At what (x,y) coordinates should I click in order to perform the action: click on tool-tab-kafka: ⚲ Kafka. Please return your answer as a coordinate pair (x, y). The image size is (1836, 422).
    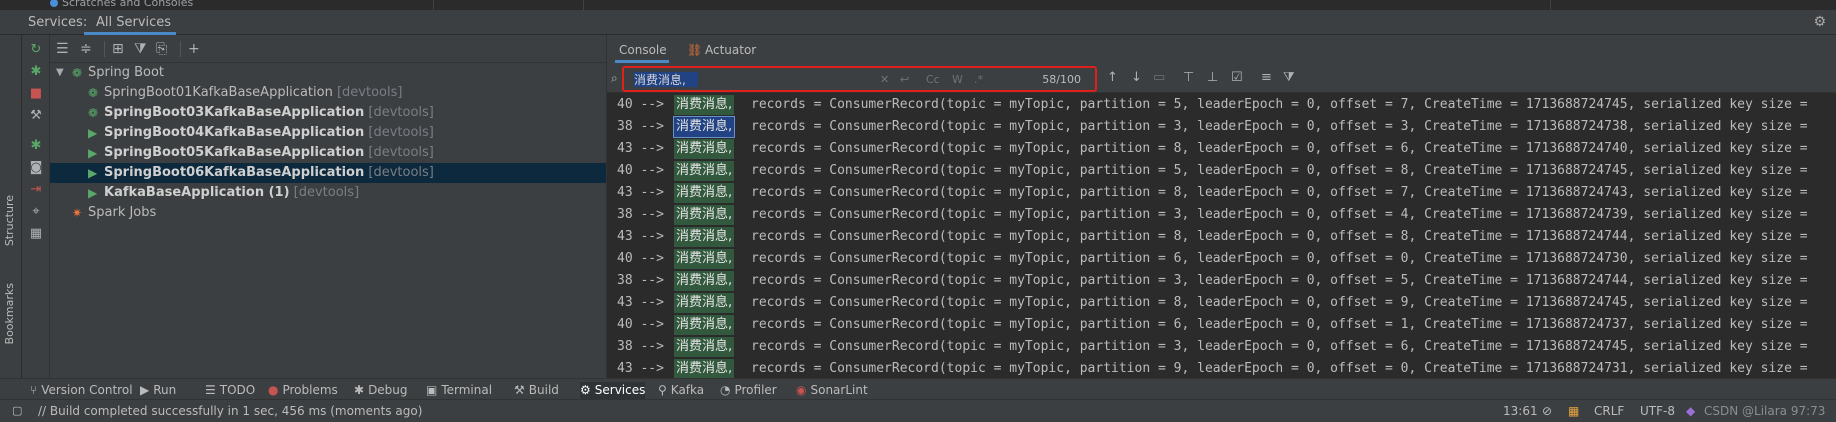
    Looking at the image, I should click on (681, 390).